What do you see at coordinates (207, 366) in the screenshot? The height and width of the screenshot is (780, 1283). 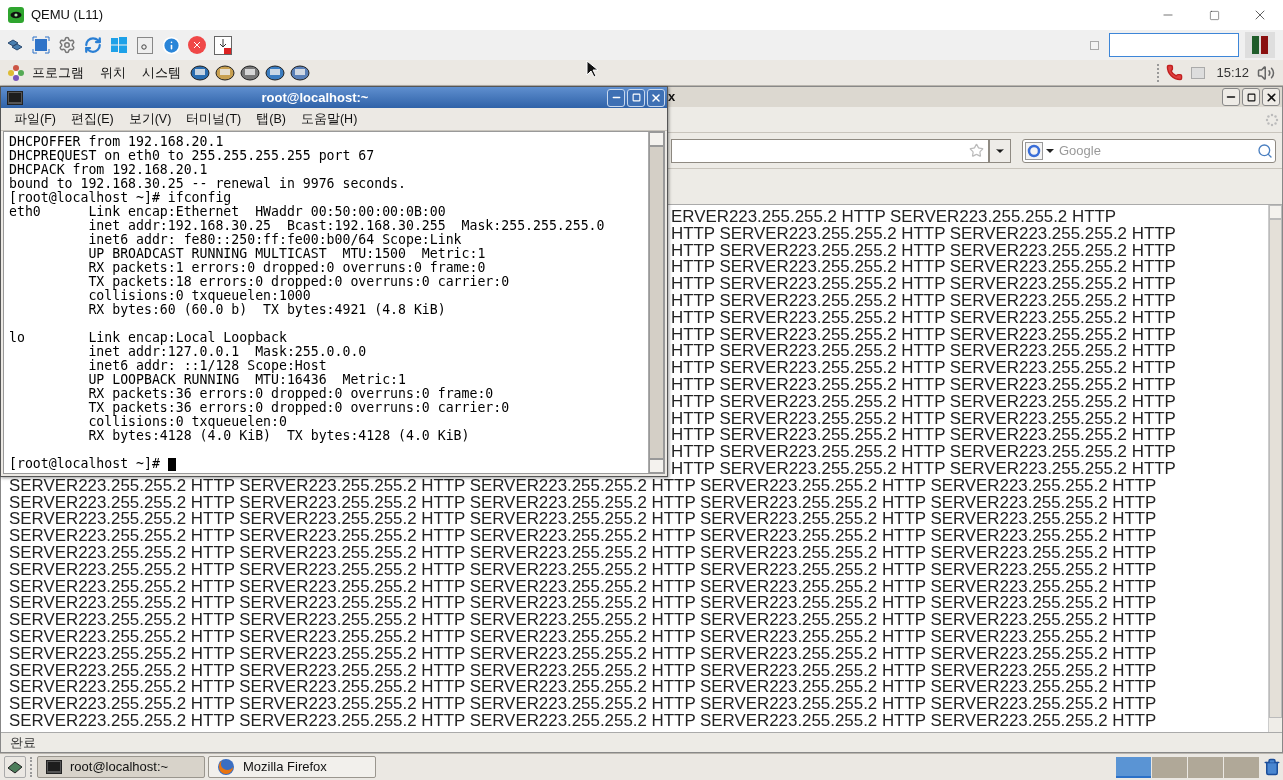 I see `terminal-line: inet6 addr: ::1/128 Scope:Host` at bounding box center [207, 366].